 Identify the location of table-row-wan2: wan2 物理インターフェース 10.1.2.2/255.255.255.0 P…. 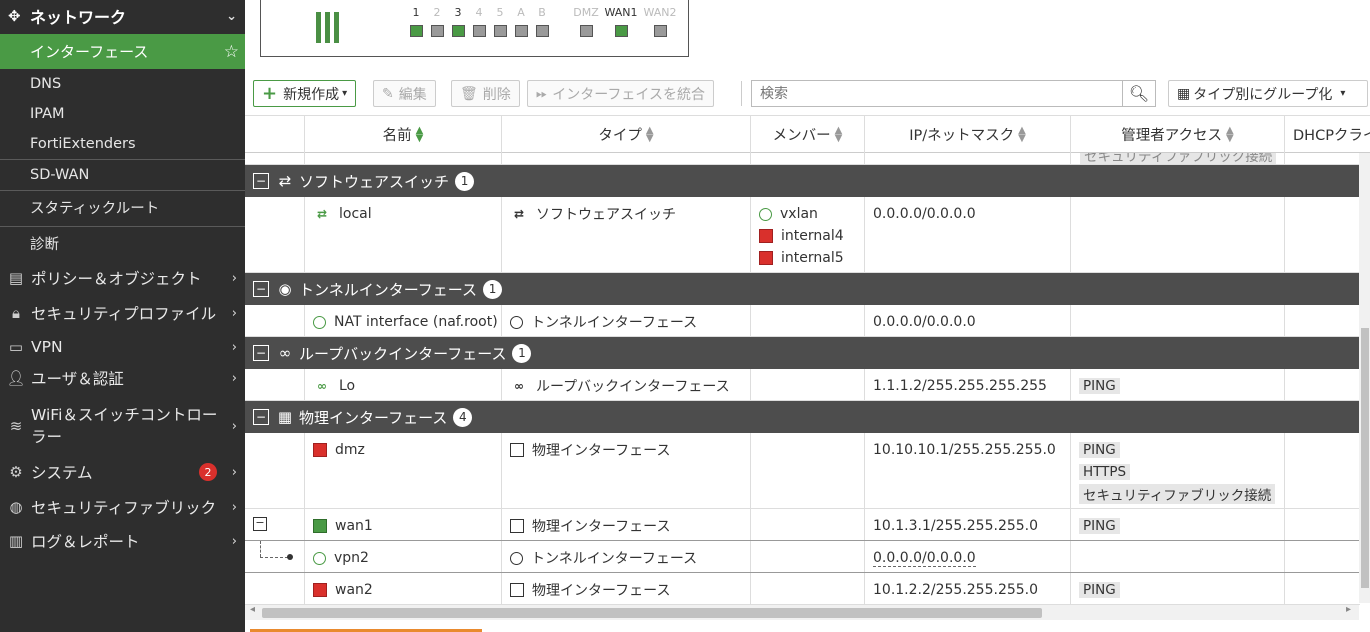
(802, 589).